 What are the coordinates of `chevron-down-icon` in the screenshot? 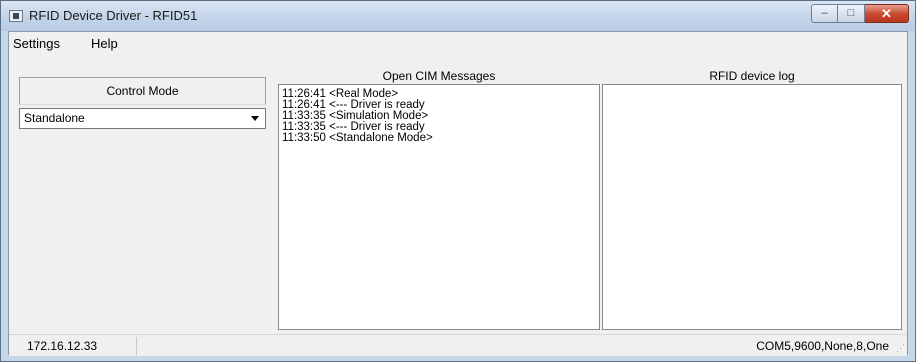 It's located at (255, 118).